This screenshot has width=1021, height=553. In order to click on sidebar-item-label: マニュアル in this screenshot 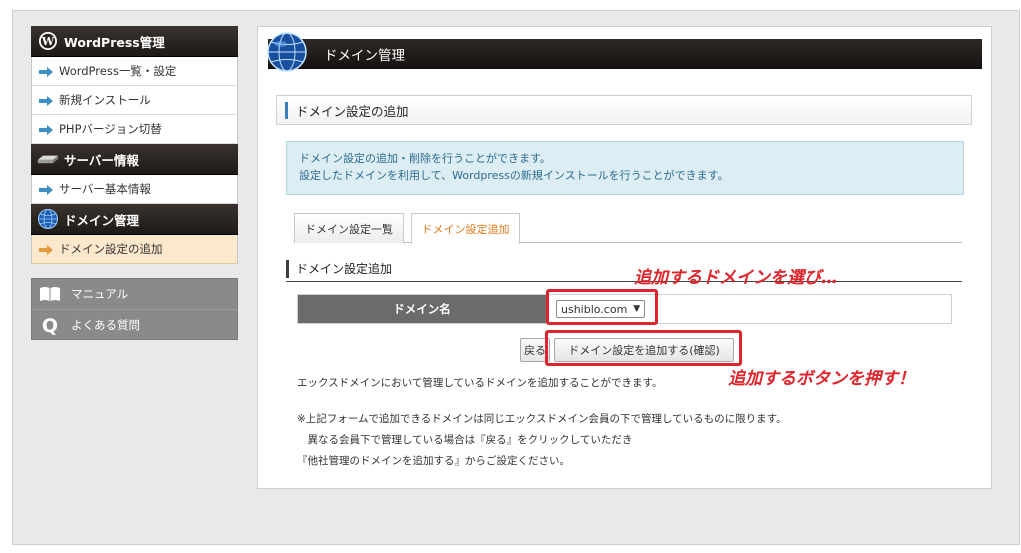, I will do `click(100, 294)`.